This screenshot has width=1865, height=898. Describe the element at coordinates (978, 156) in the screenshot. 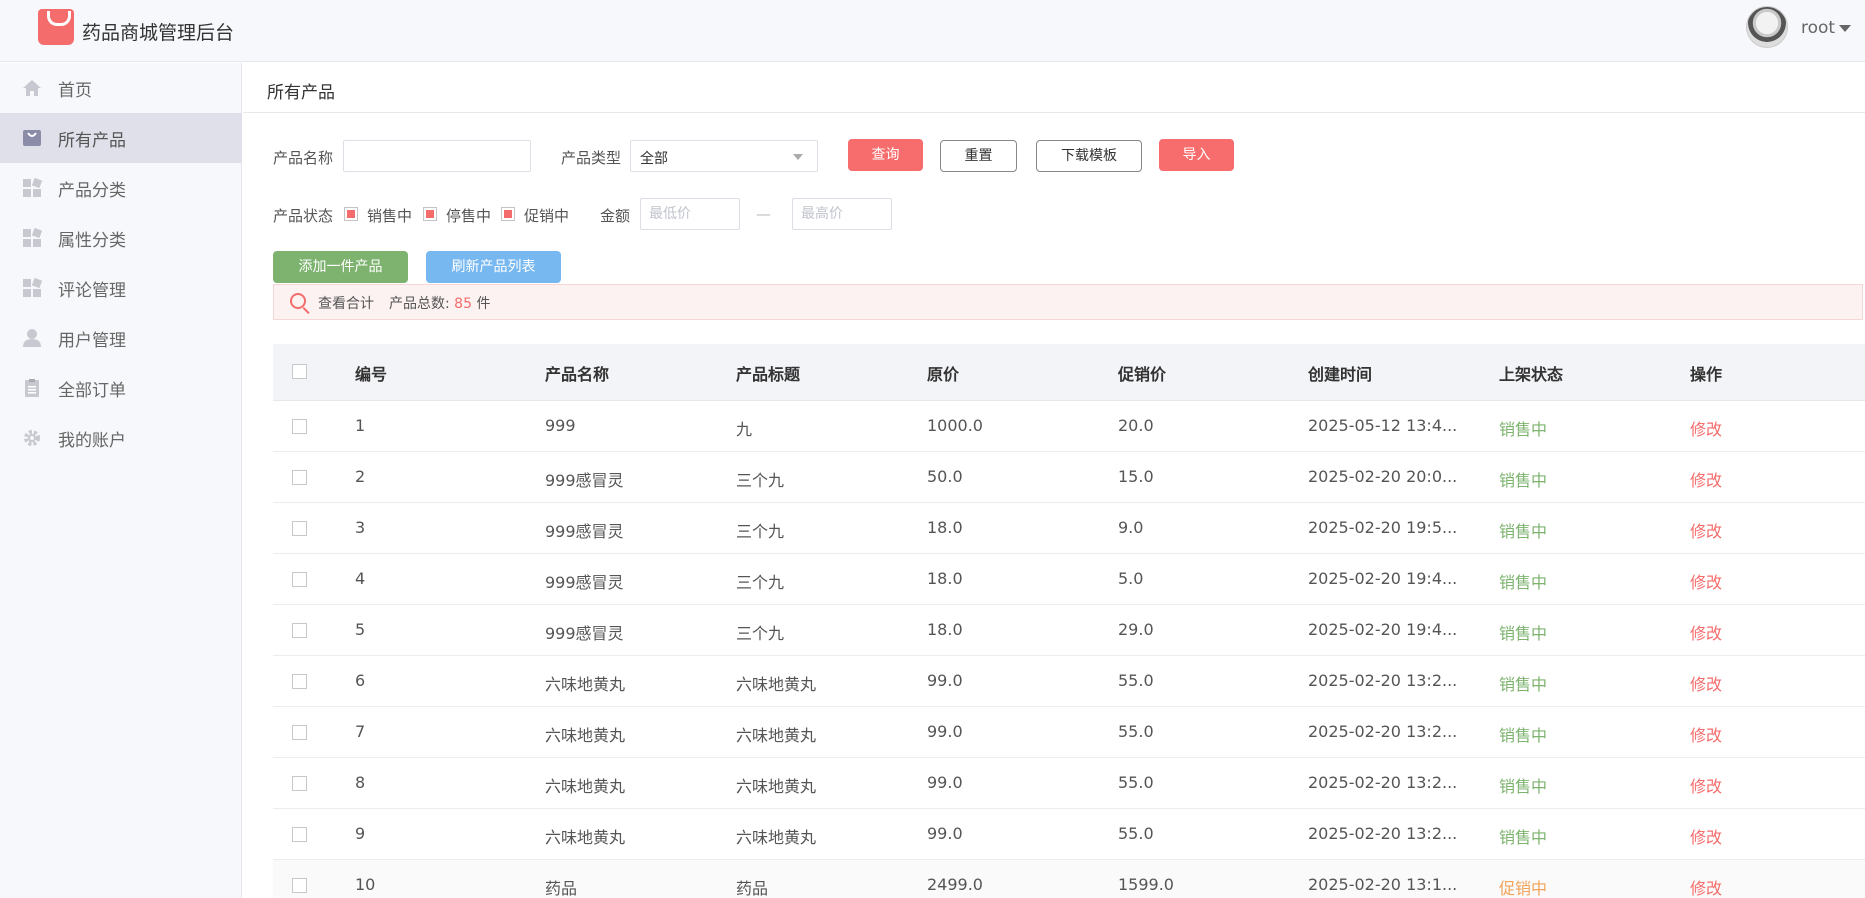

I see `reset-button: 重置` at that location.